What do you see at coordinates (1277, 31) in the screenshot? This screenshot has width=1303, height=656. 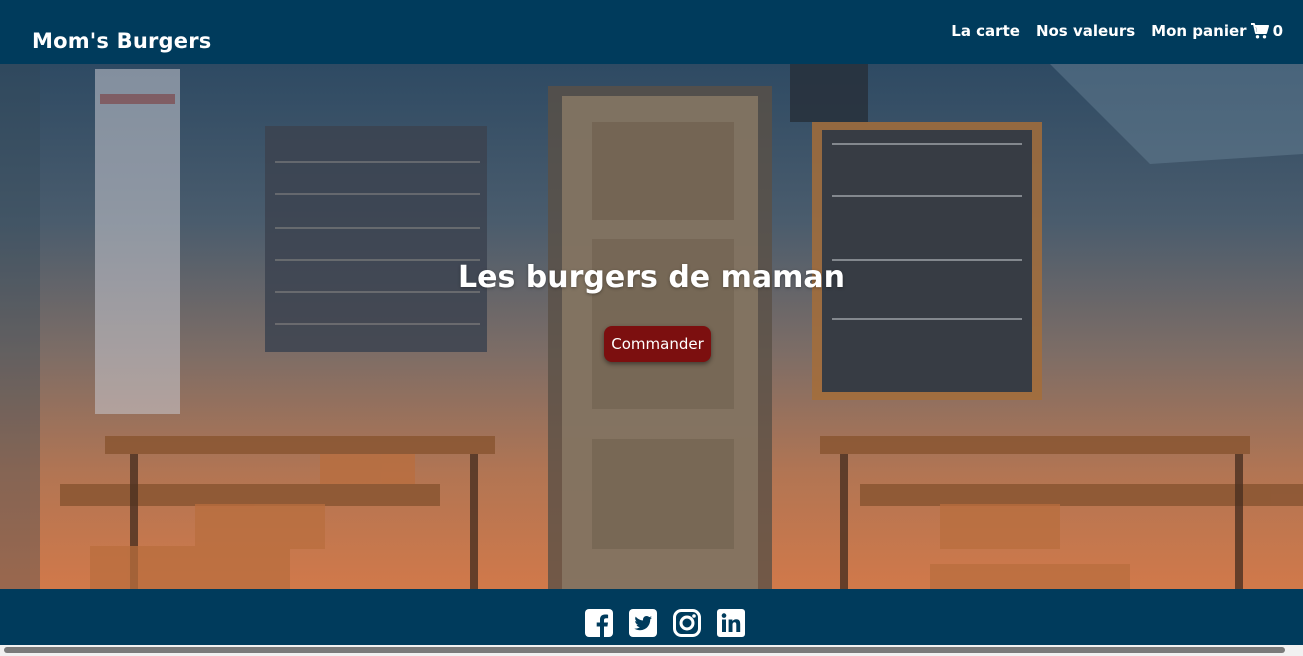 I see `cart-count: 0` at bounding box center [1277, 31].